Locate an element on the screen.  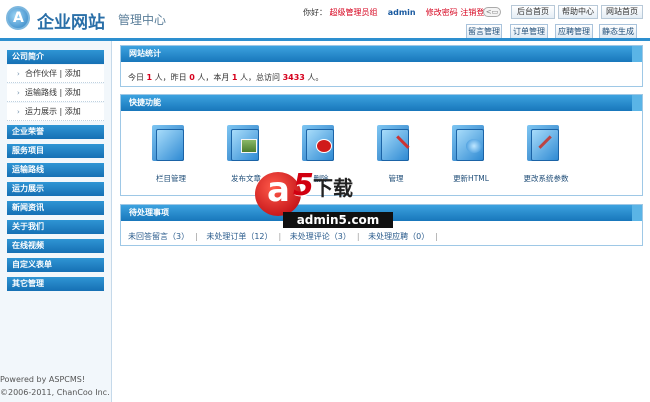
username: admin is located at coordinates (401, 12).